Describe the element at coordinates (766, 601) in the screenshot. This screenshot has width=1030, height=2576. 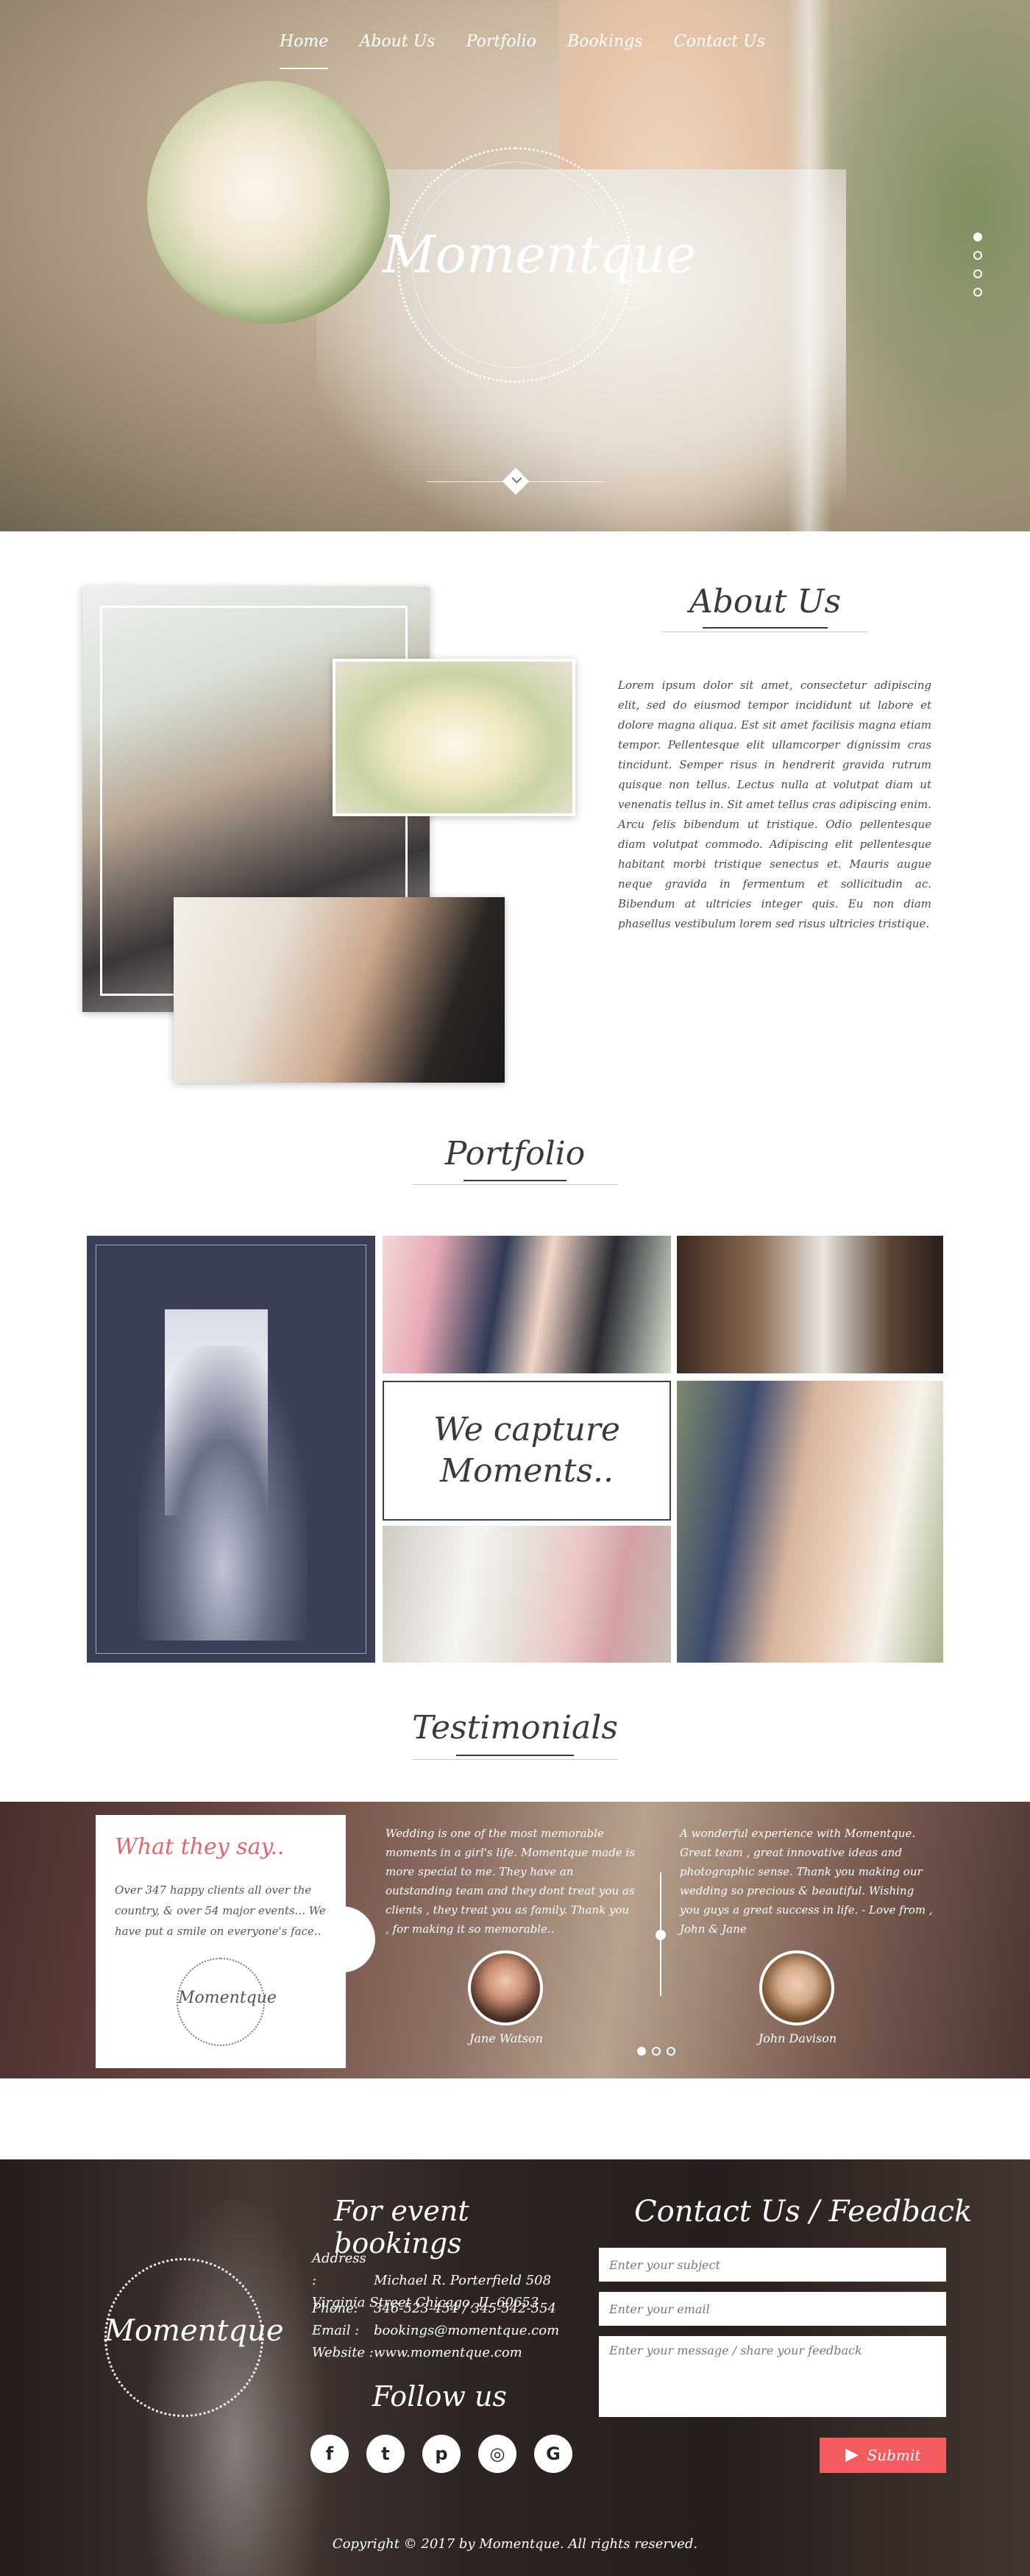
I see `about-title: About Us` at that location.